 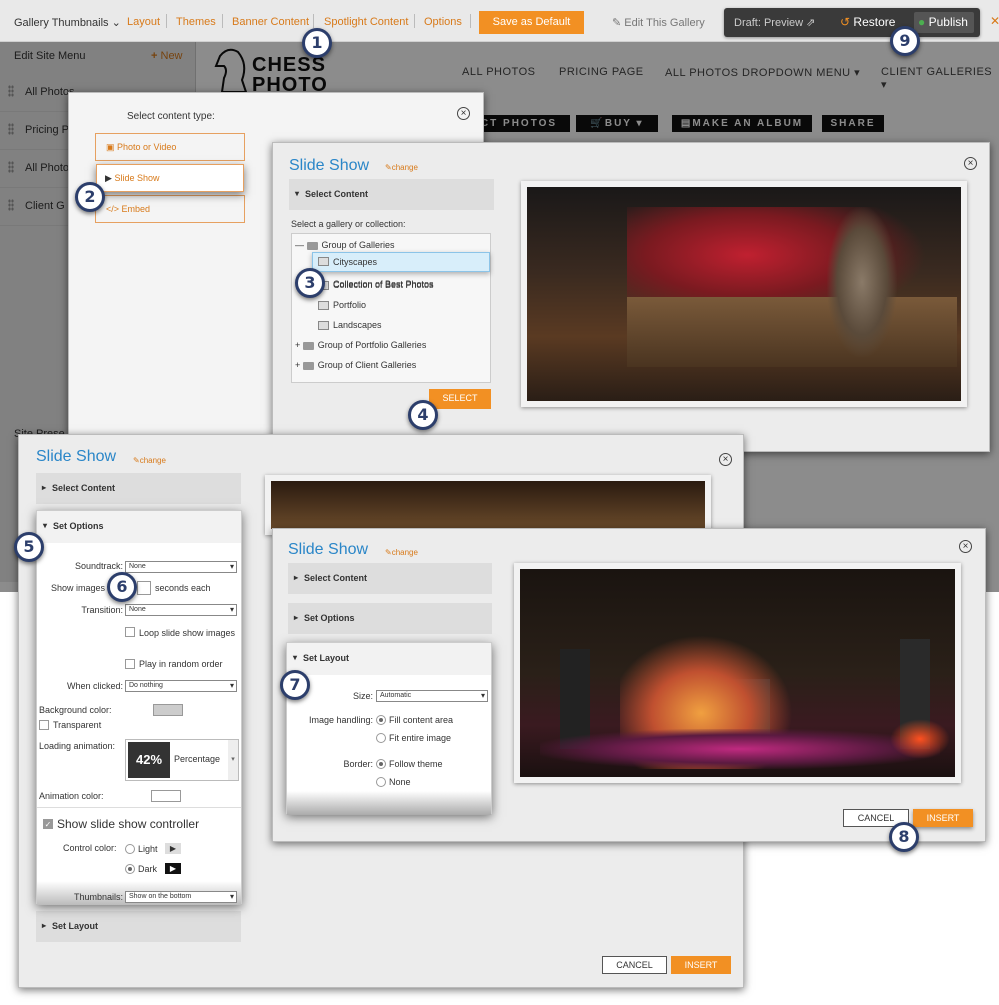 I want to click on loading-animation-select: 42% Percentage ▾, so click(x=182, y=760).